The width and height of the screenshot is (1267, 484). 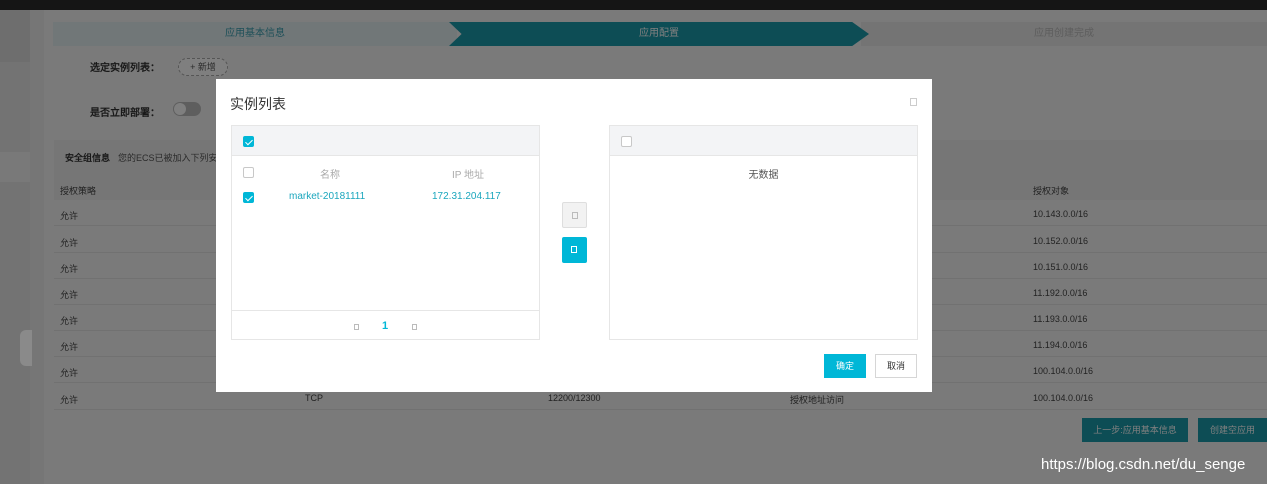 What do you see at coordinates (248, 141) in the screenshot?
I see `select-all-checkbox` at bounding box center [248, 141].